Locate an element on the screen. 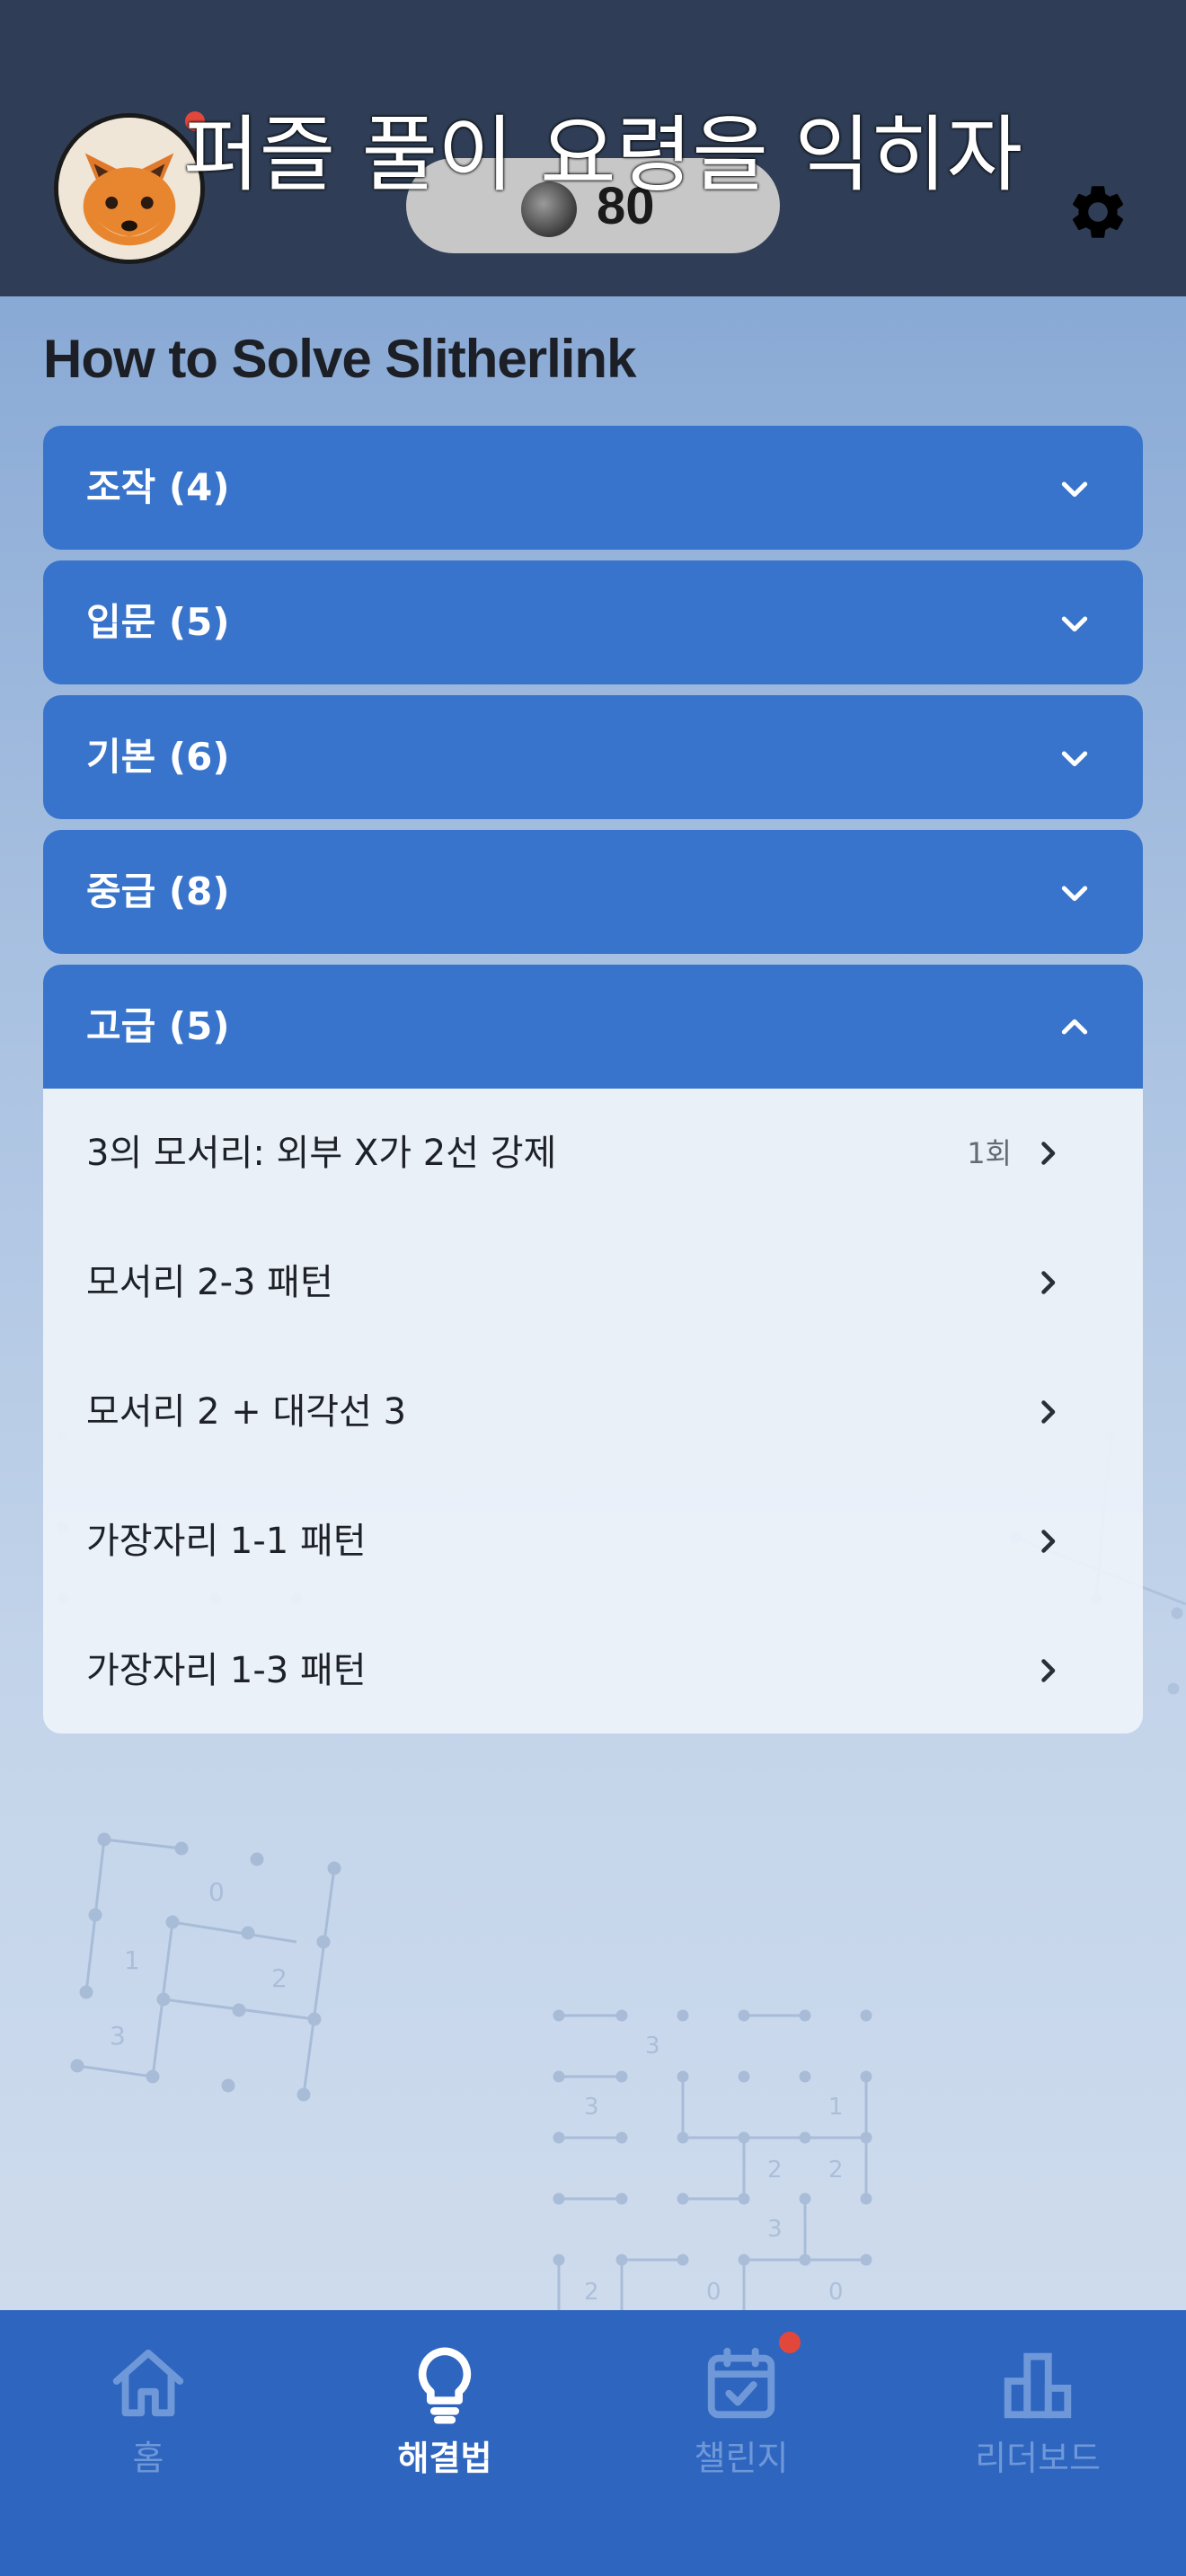 The height and width of the screenshot is (2576, 1186). lightbulb-icon is located at coordinates (445, 2385).